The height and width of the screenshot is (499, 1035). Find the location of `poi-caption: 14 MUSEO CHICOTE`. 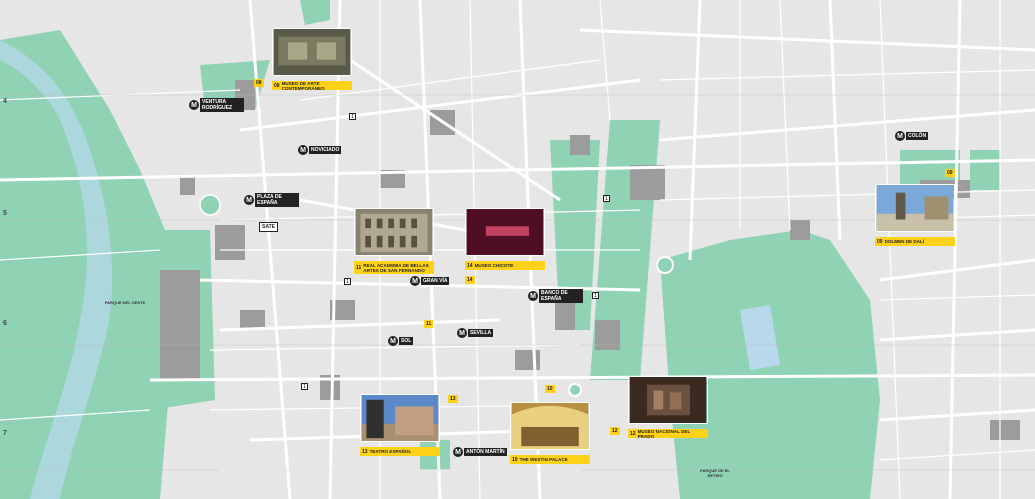

poi-caption: 14 MUSEO CHICOTE is located at coordinates (505, 265).